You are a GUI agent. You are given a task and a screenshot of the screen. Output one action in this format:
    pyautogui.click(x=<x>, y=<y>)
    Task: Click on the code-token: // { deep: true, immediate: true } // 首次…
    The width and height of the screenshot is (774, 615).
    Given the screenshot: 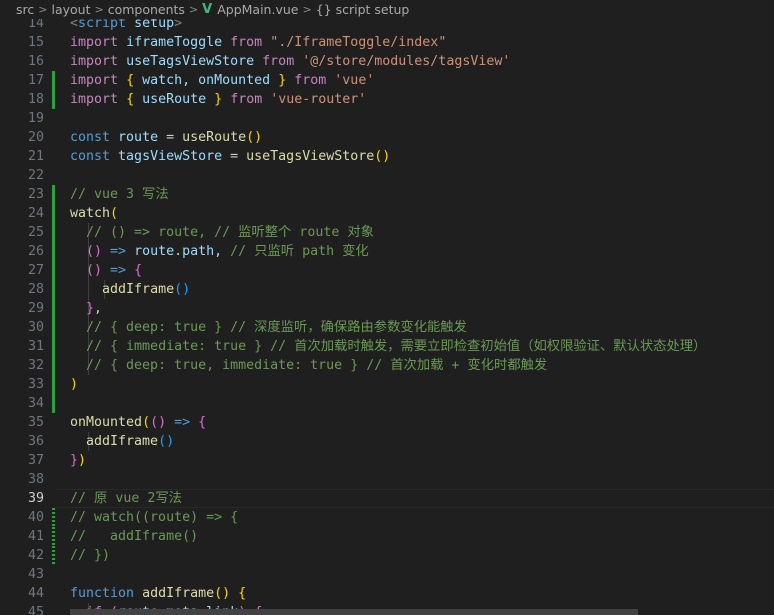 What is the action you would take?
    pyautogui.click(x=317, y=365)
    